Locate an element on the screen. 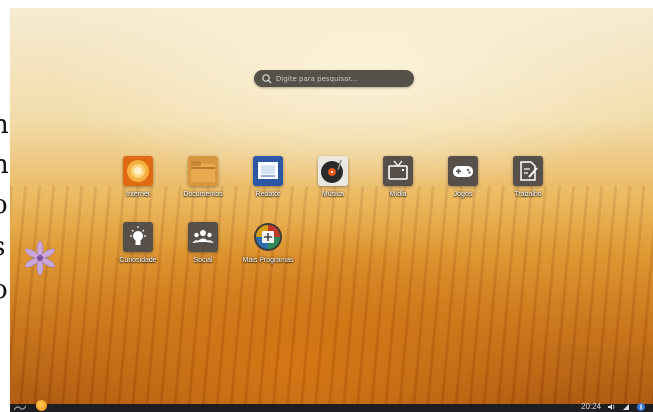  taskbar: 20:24 is located at coordinates (331, 406).